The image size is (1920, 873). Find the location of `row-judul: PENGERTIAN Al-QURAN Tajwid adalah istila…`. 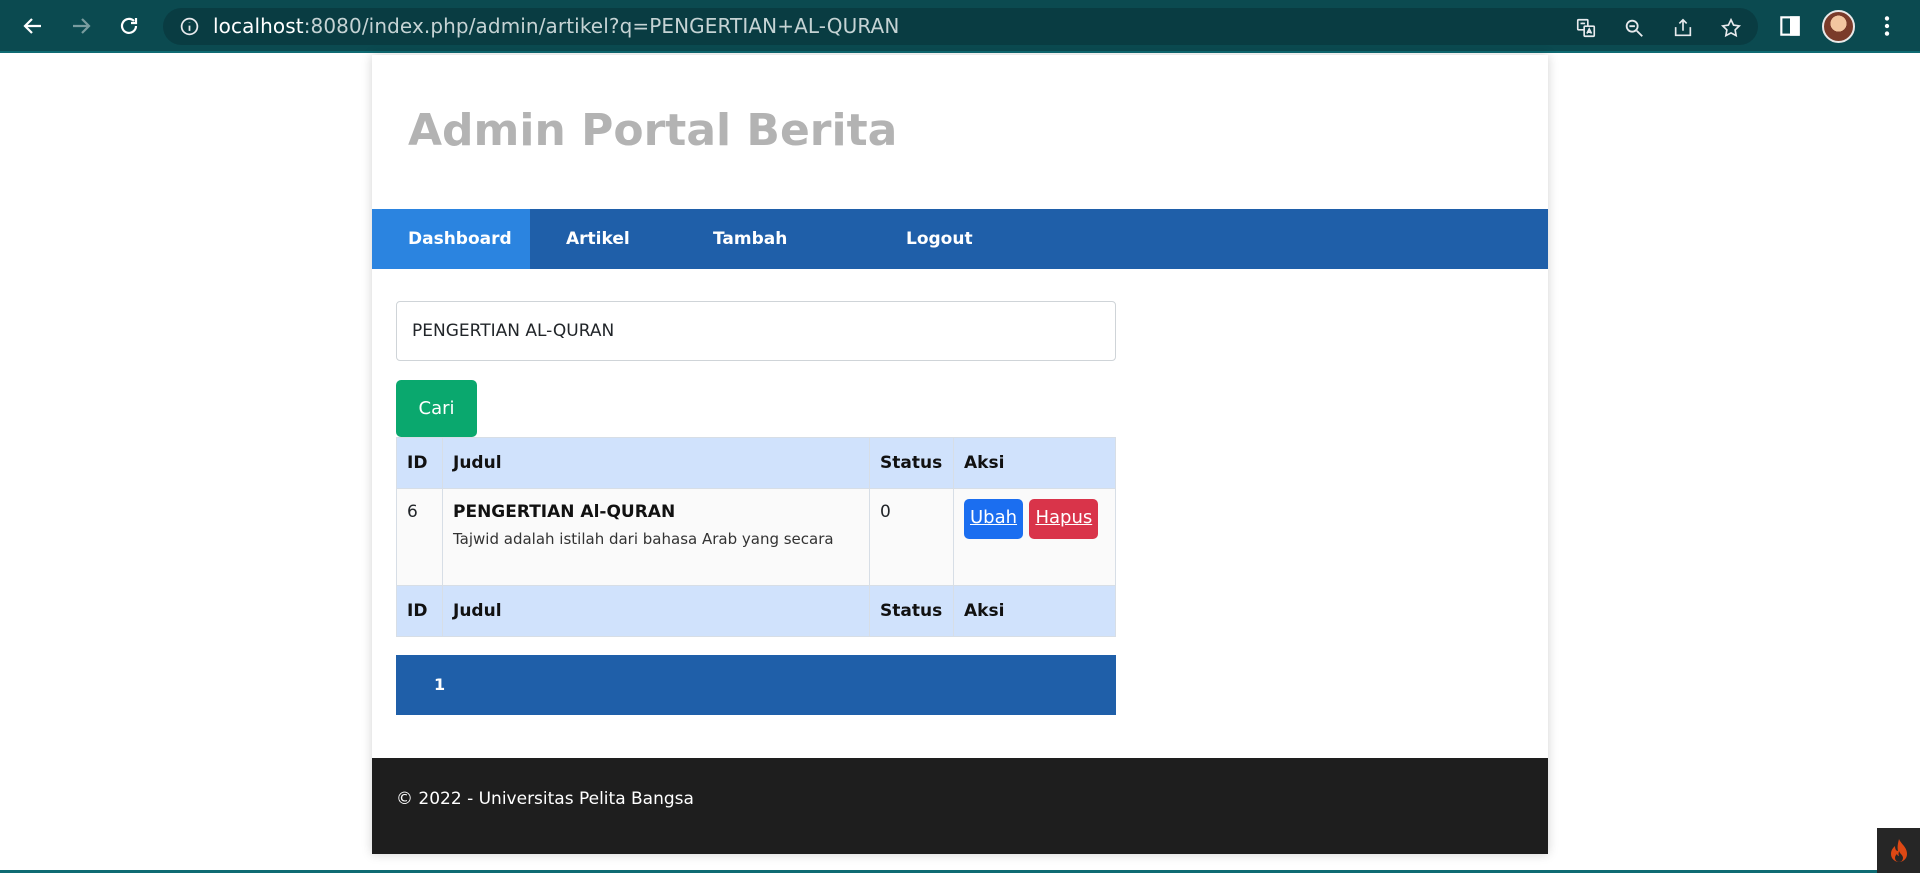

row-judul: PENGERTIAN Al-QURAN Tajwid adalah istila… is located at coordinates (656, 537).